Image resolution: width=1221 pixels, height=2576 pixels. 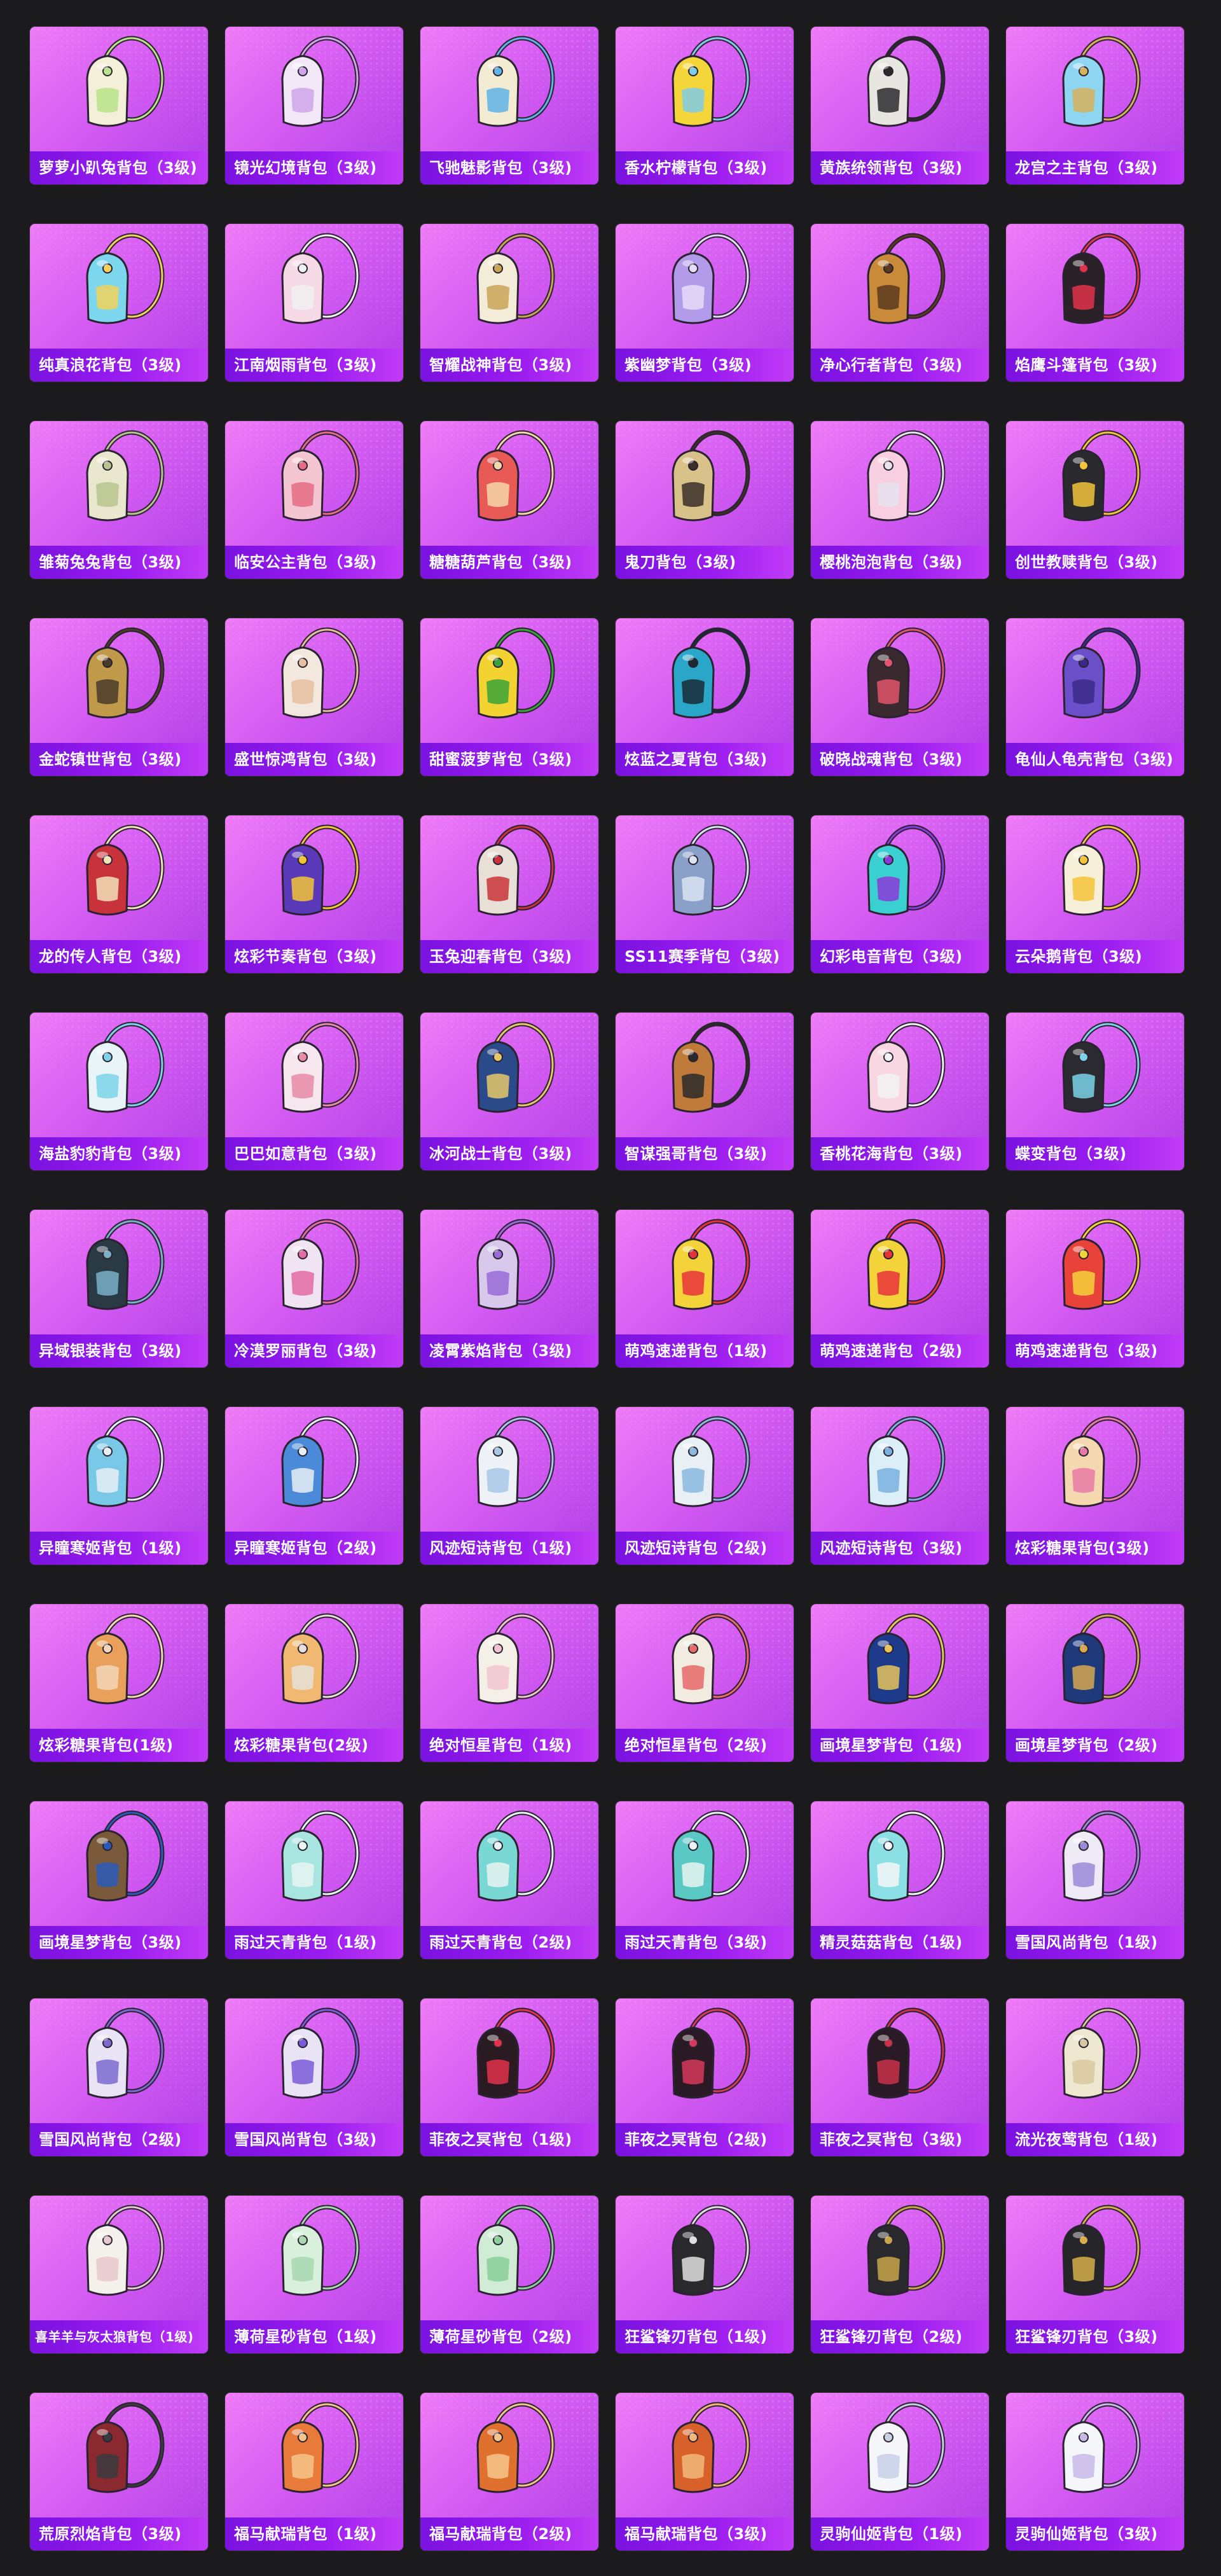 I want to click on backpack-card: 雨过天青背包（2级), so click(x=509, y=1880).